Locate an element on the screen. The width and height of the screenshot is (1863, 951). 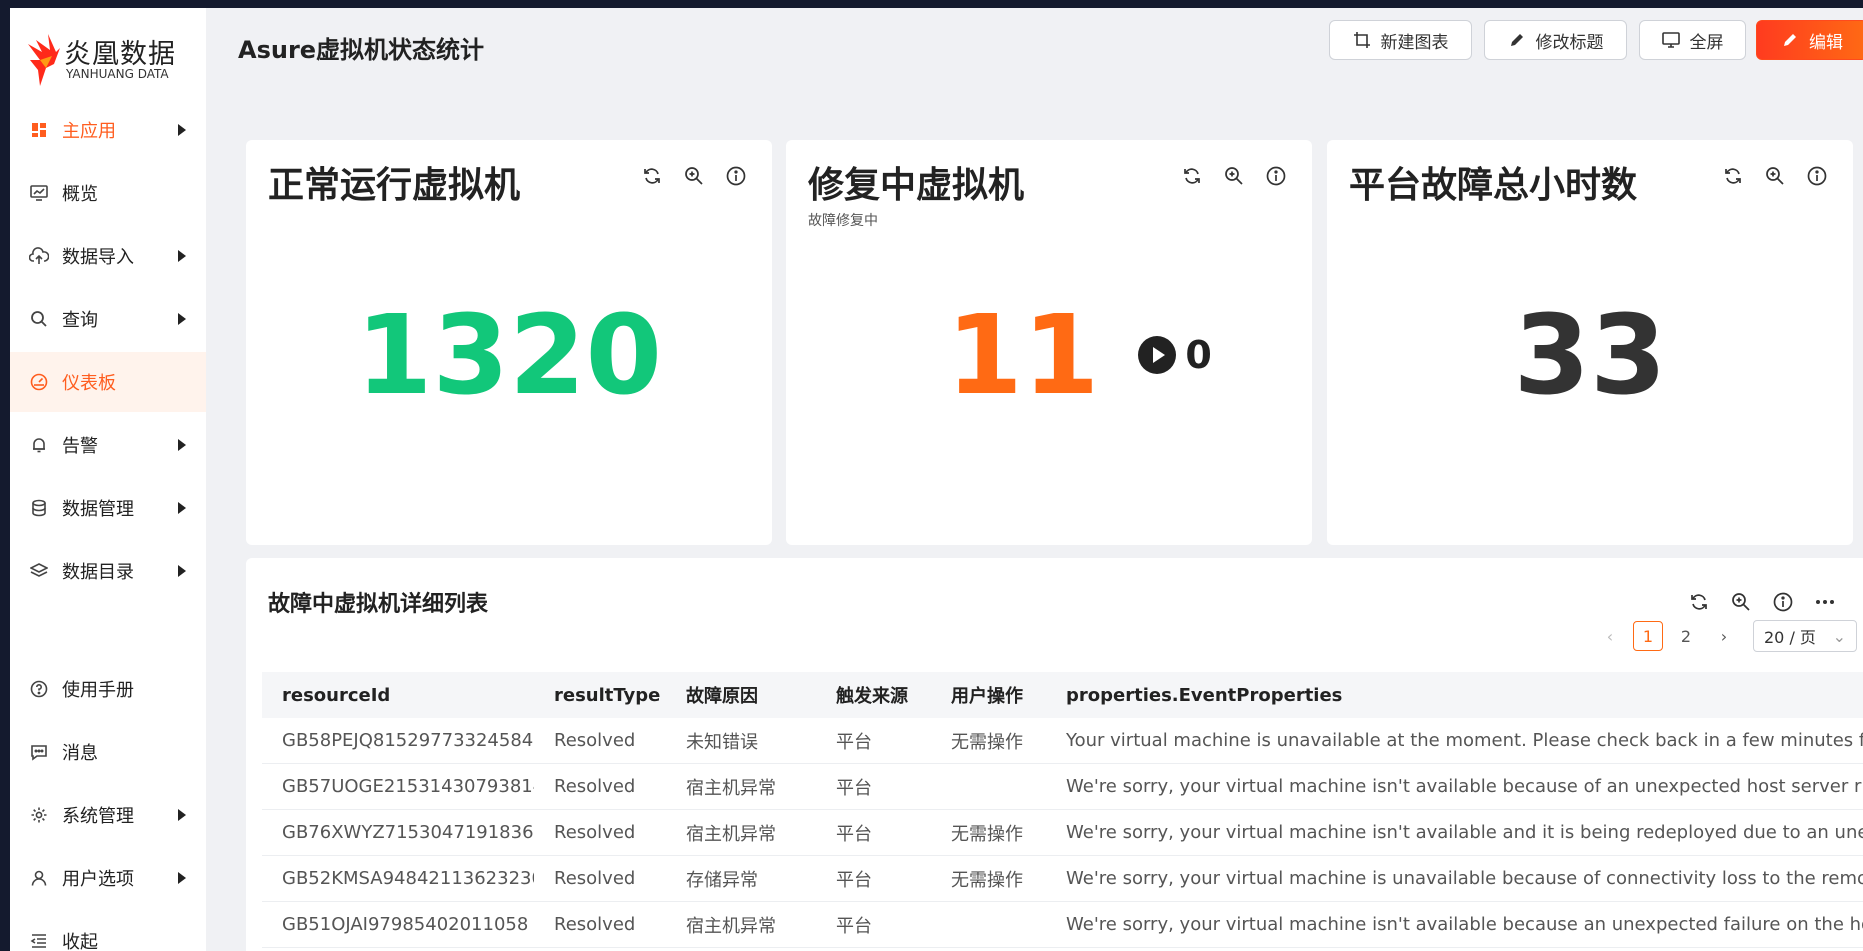
message-icon is located at coordinates (39, 752).